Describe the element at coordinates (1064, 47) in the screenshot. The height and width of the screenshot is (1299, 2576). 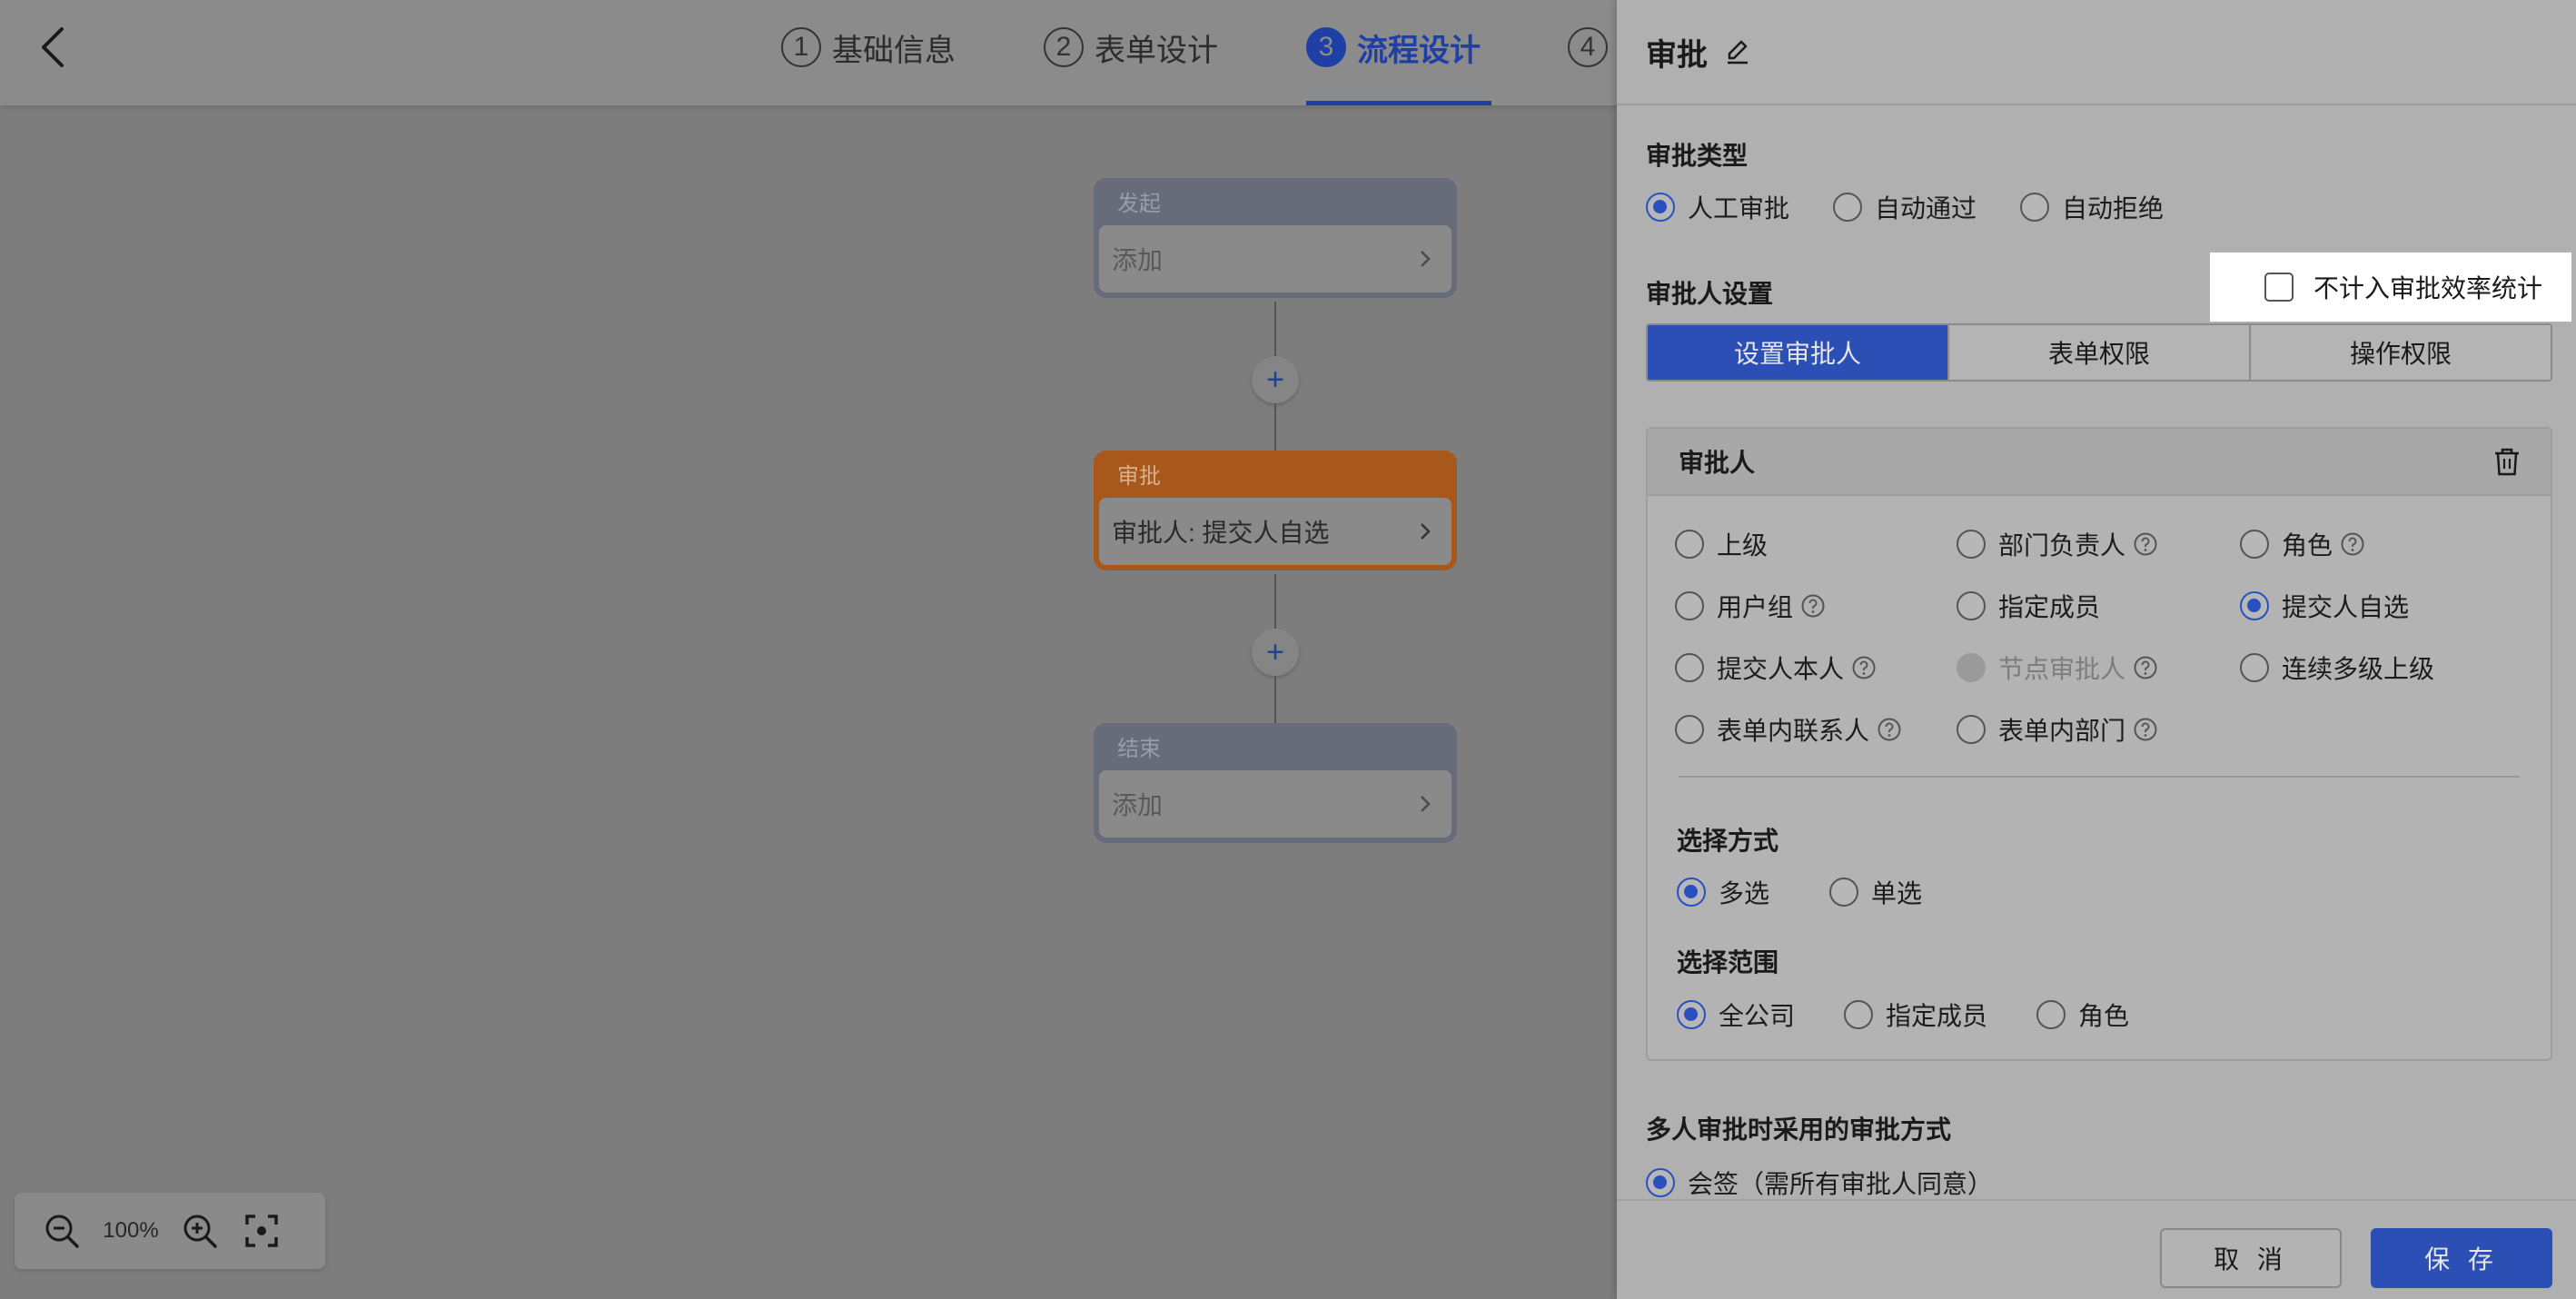
I see `step-number: 2` at that location.